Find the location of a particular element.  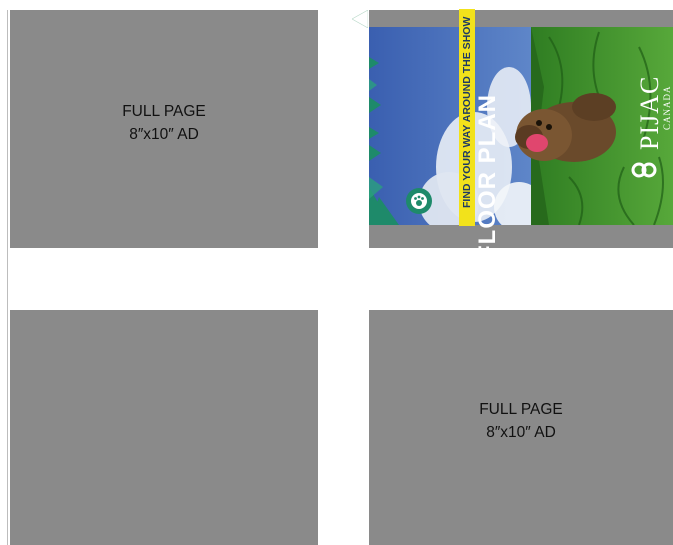

pijac-logo-icon is located at coordinates (644, 170).